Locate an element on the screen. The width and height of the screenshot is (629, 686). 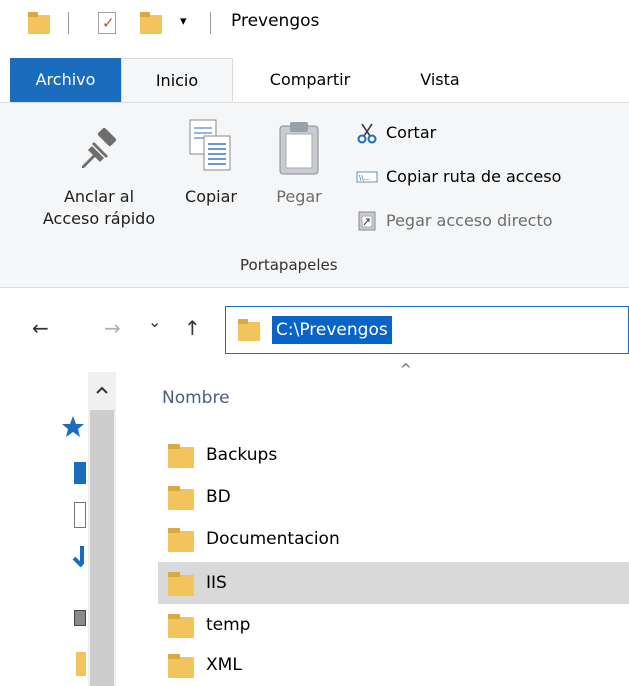
star-icon is located at coordinates (73, 427).